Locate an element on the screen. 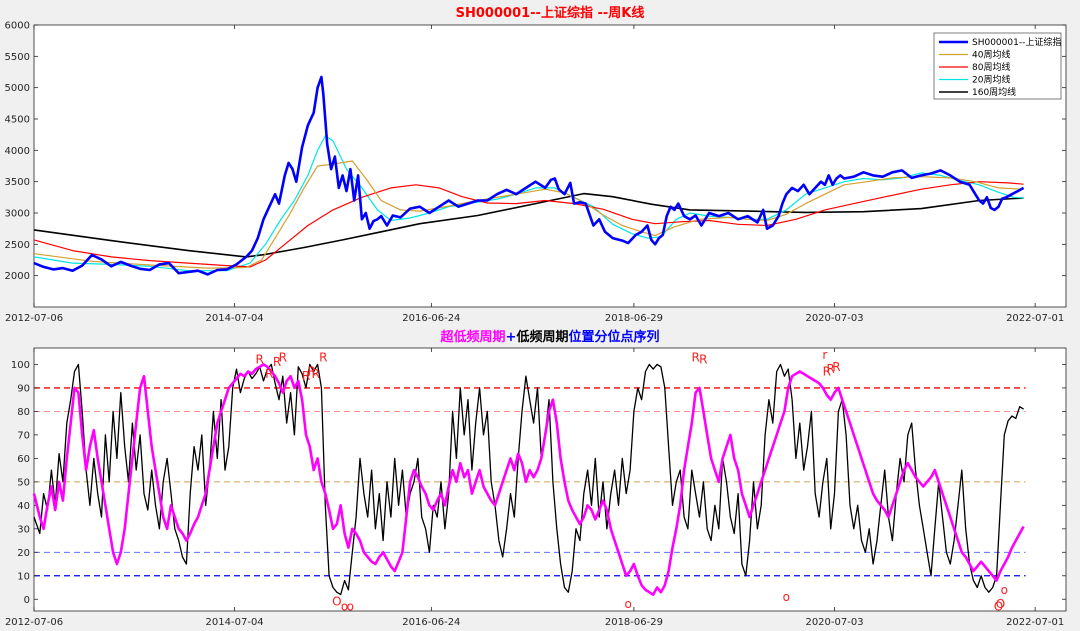  legend-entry: SH000001--上证综指 is located at coordinates (1016, 42).